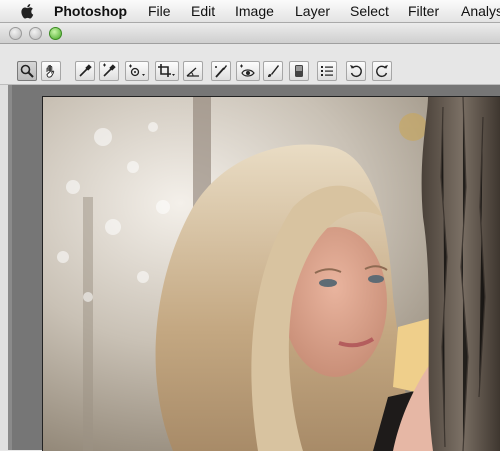 This screenshot has width=500, height=451. I want to click on zoom-window-button, so click(55, 33).